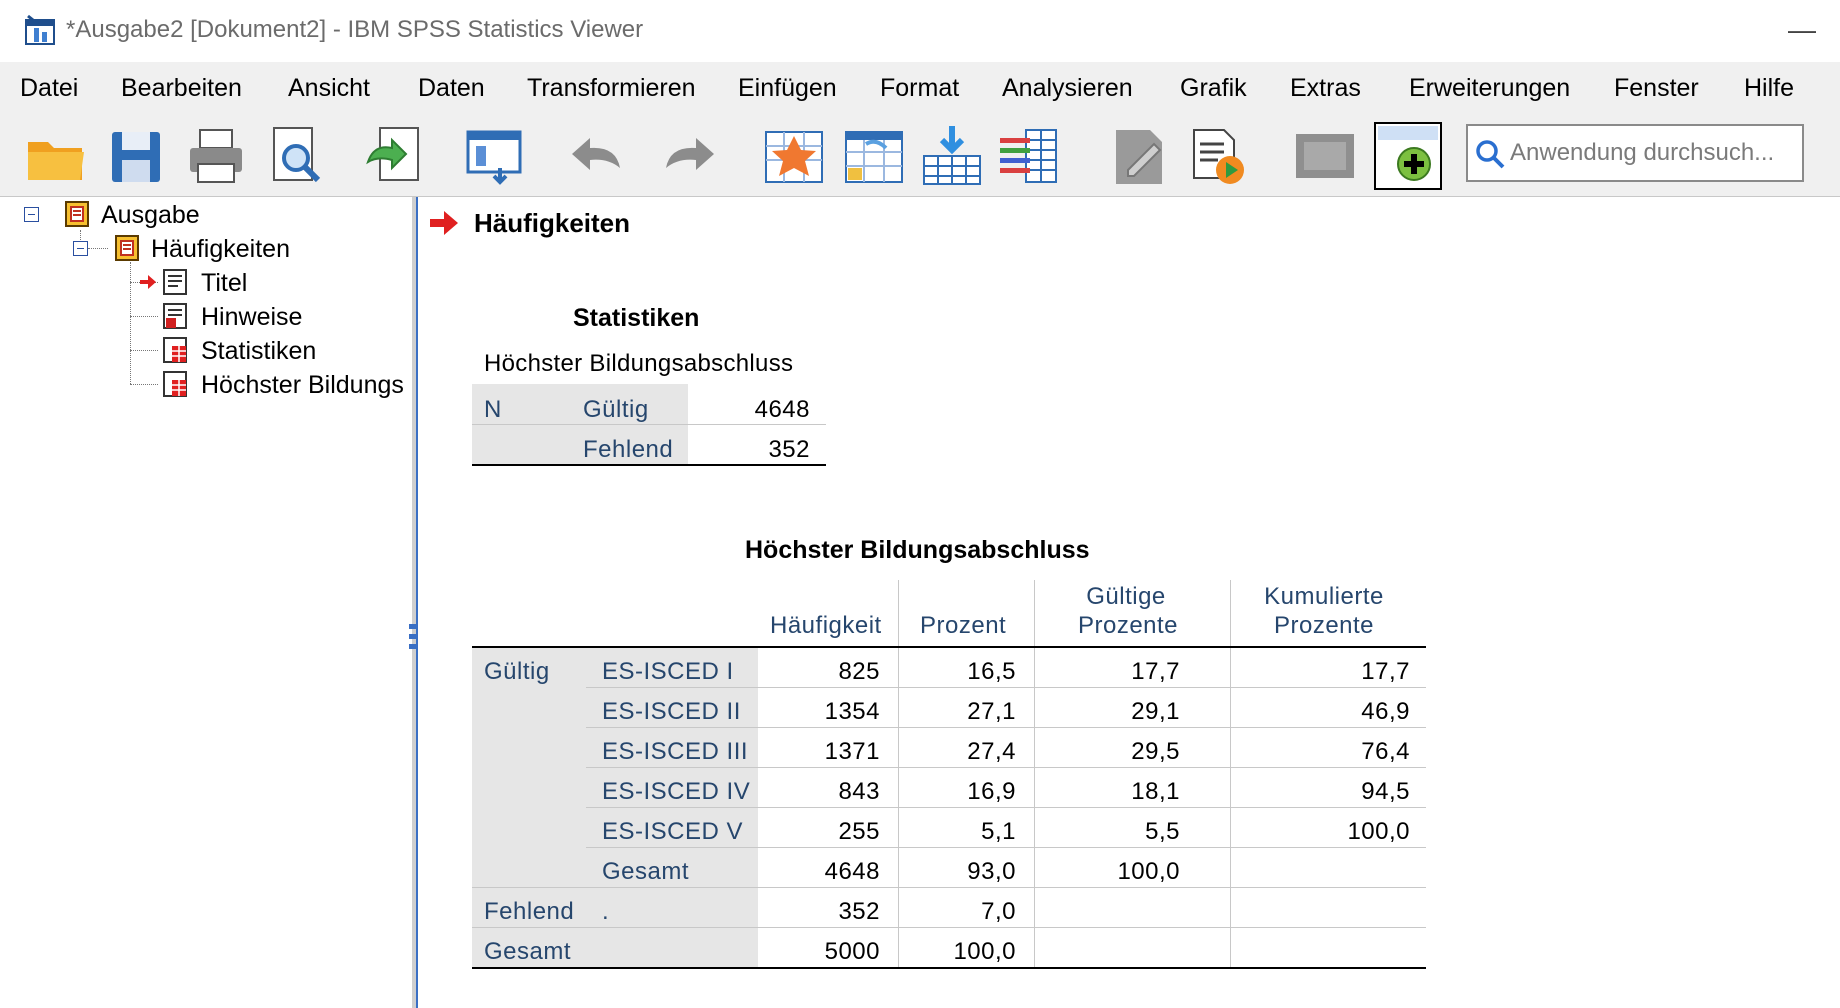  Describe the element at coordinates (1385, 751) in the screenshot. I see `cum-pct-cell: 76,4` at that location.